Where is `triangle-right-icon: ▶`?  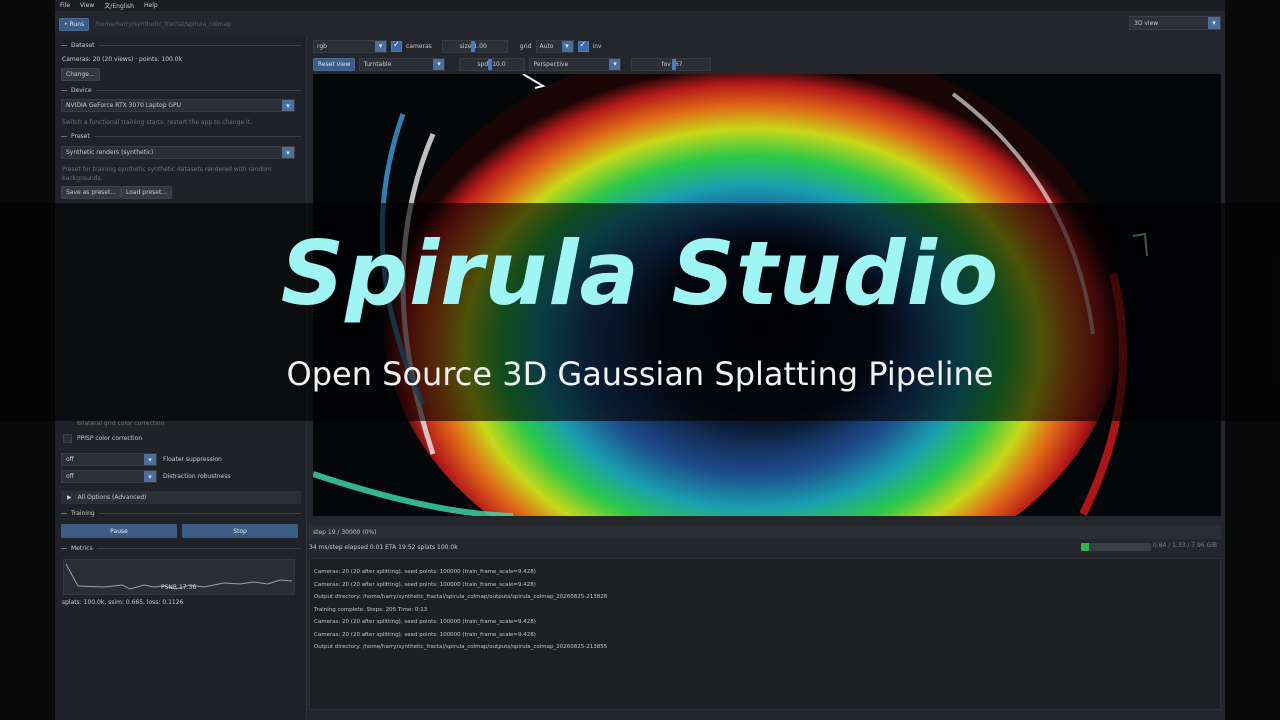
triangle-right-icon: ▶ is located at coordinates (69, 497).